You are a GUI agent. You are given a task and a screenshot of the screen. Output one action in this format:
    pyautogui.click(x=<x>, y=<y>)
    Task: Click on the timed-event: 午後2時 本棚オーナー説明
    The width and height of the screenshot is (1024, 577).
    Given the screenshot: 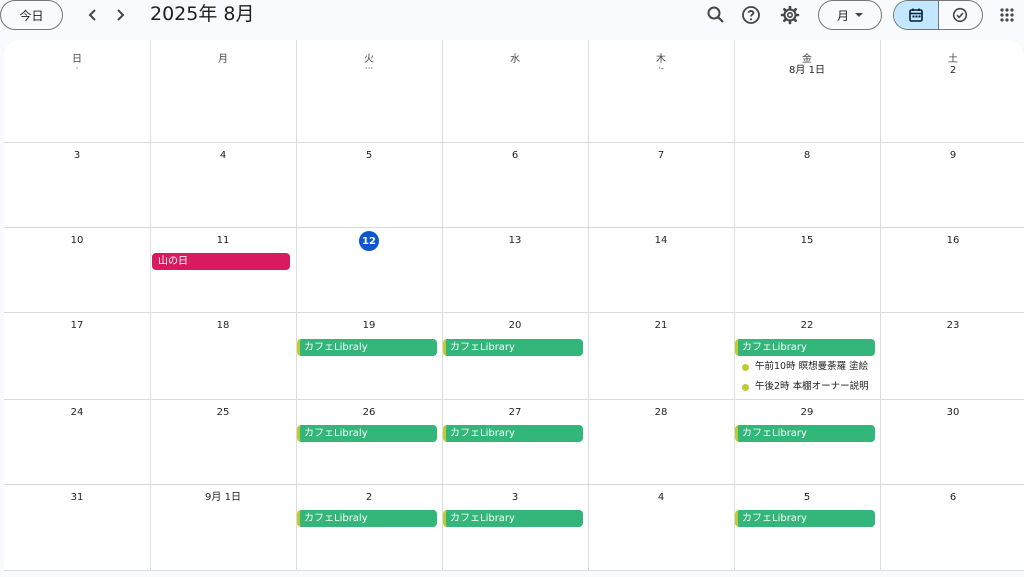 What is the action you would take?
    pyautogui.click(x=809, y=387)
    